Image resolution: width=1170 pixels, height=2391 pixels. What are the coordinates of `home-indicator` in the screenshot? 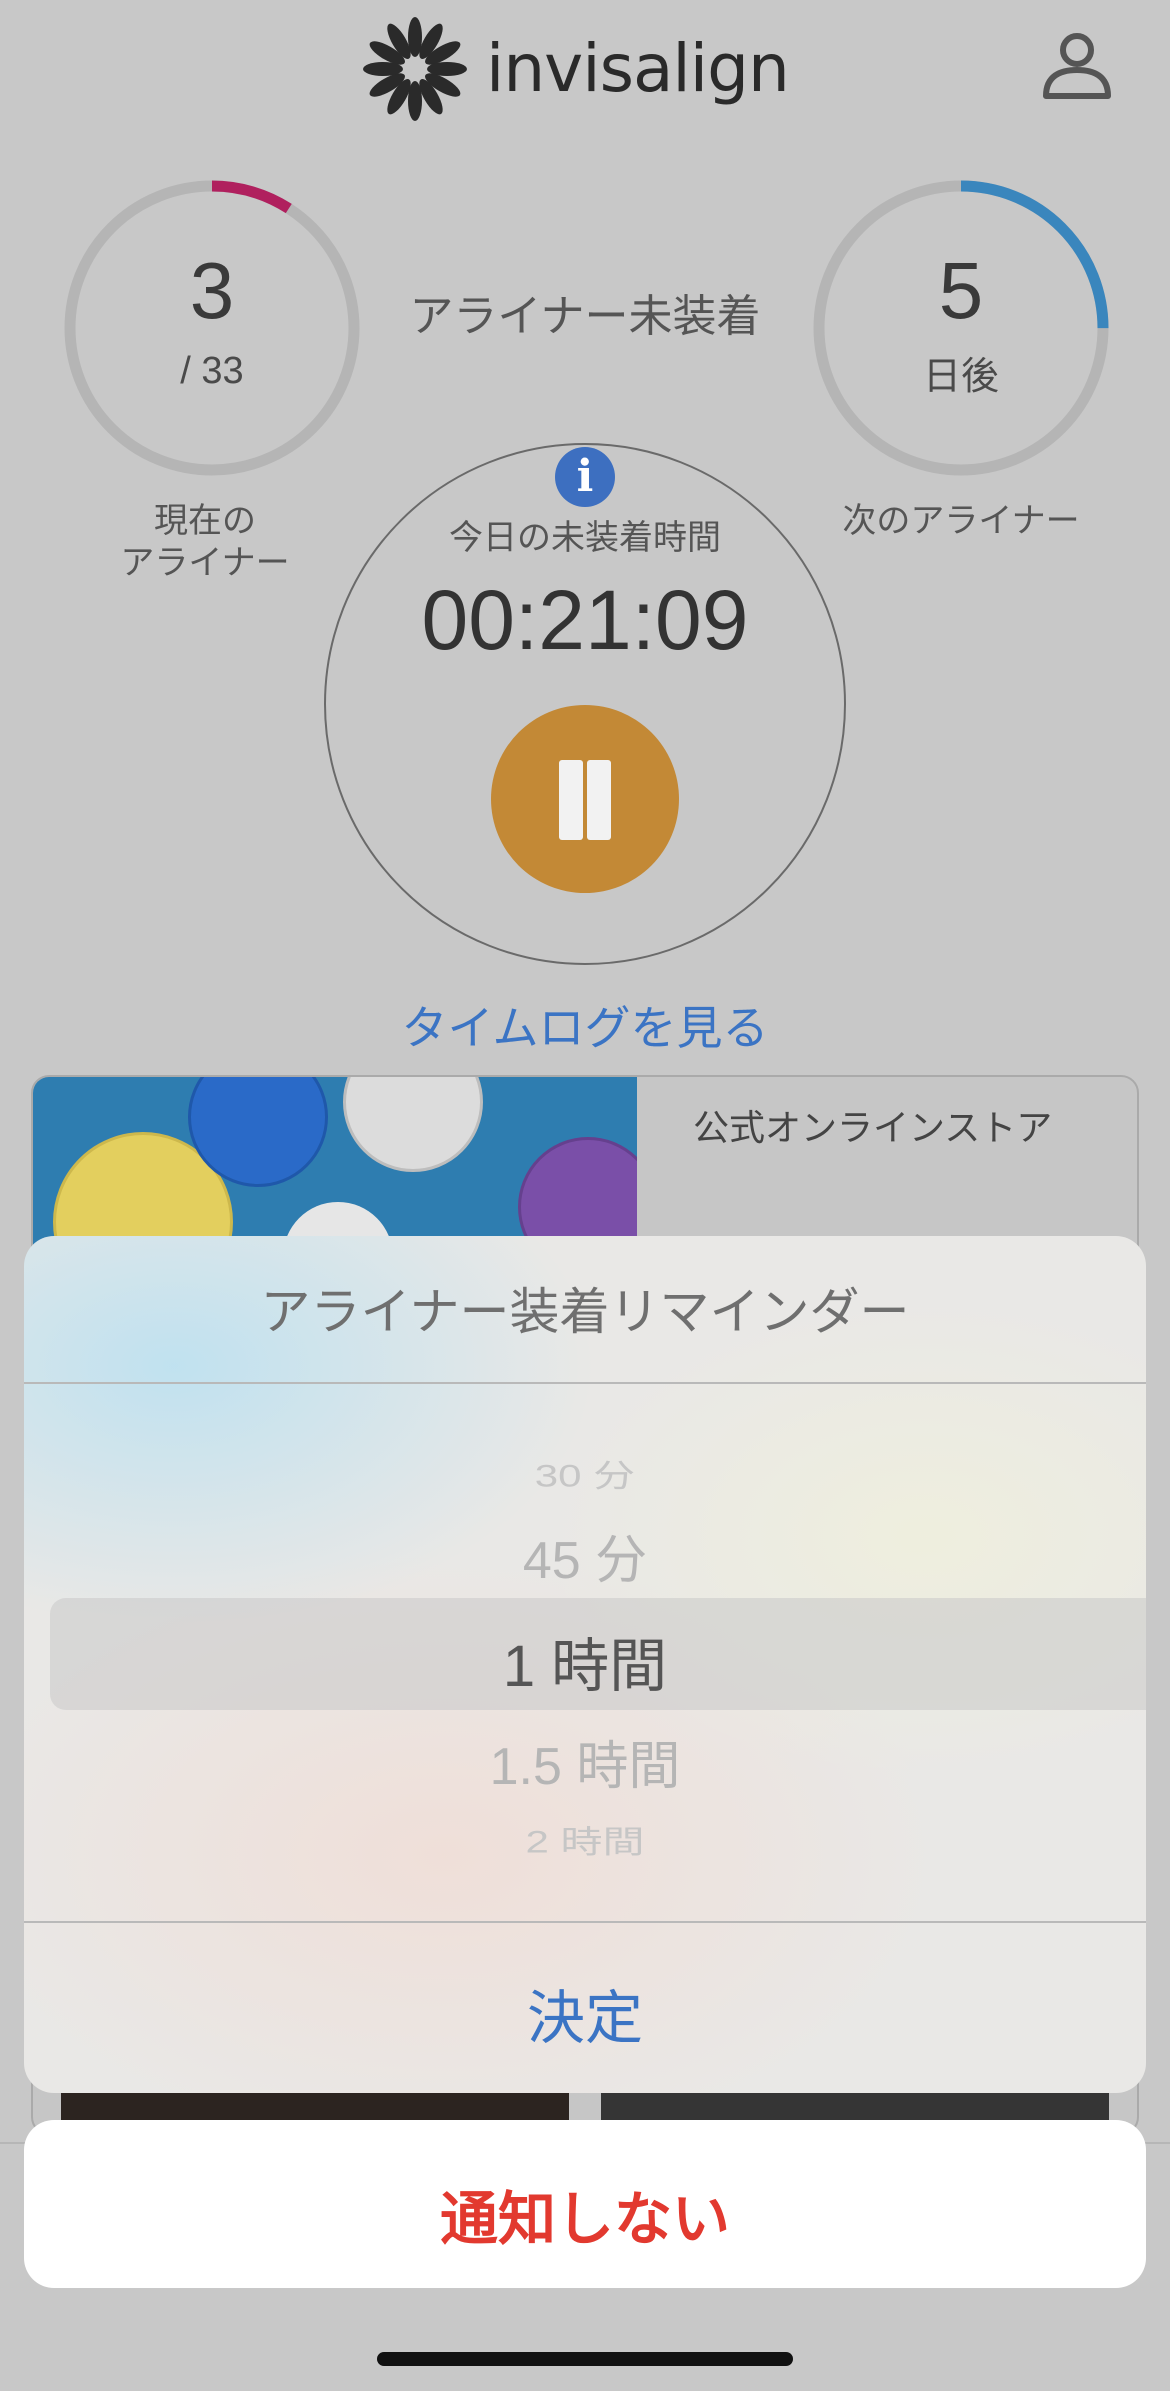 It's located at (585, 2359).